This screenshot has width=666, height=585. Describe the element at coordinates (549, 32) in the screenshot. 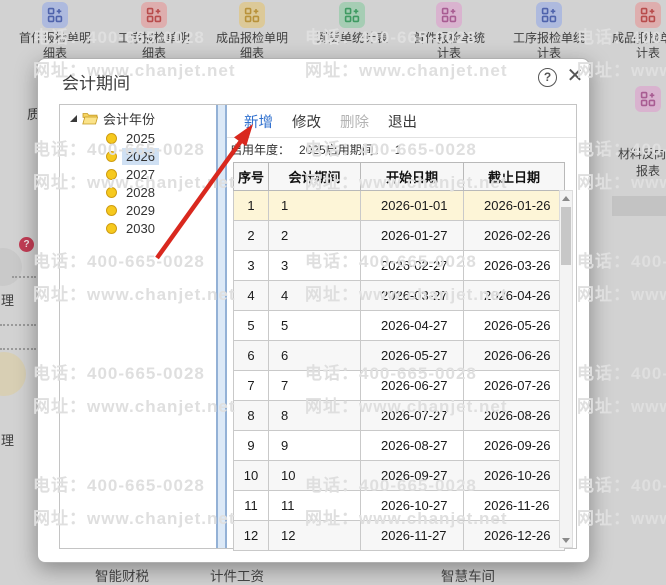

I see `shortcut-item: 工序报检单统计表` at that location.